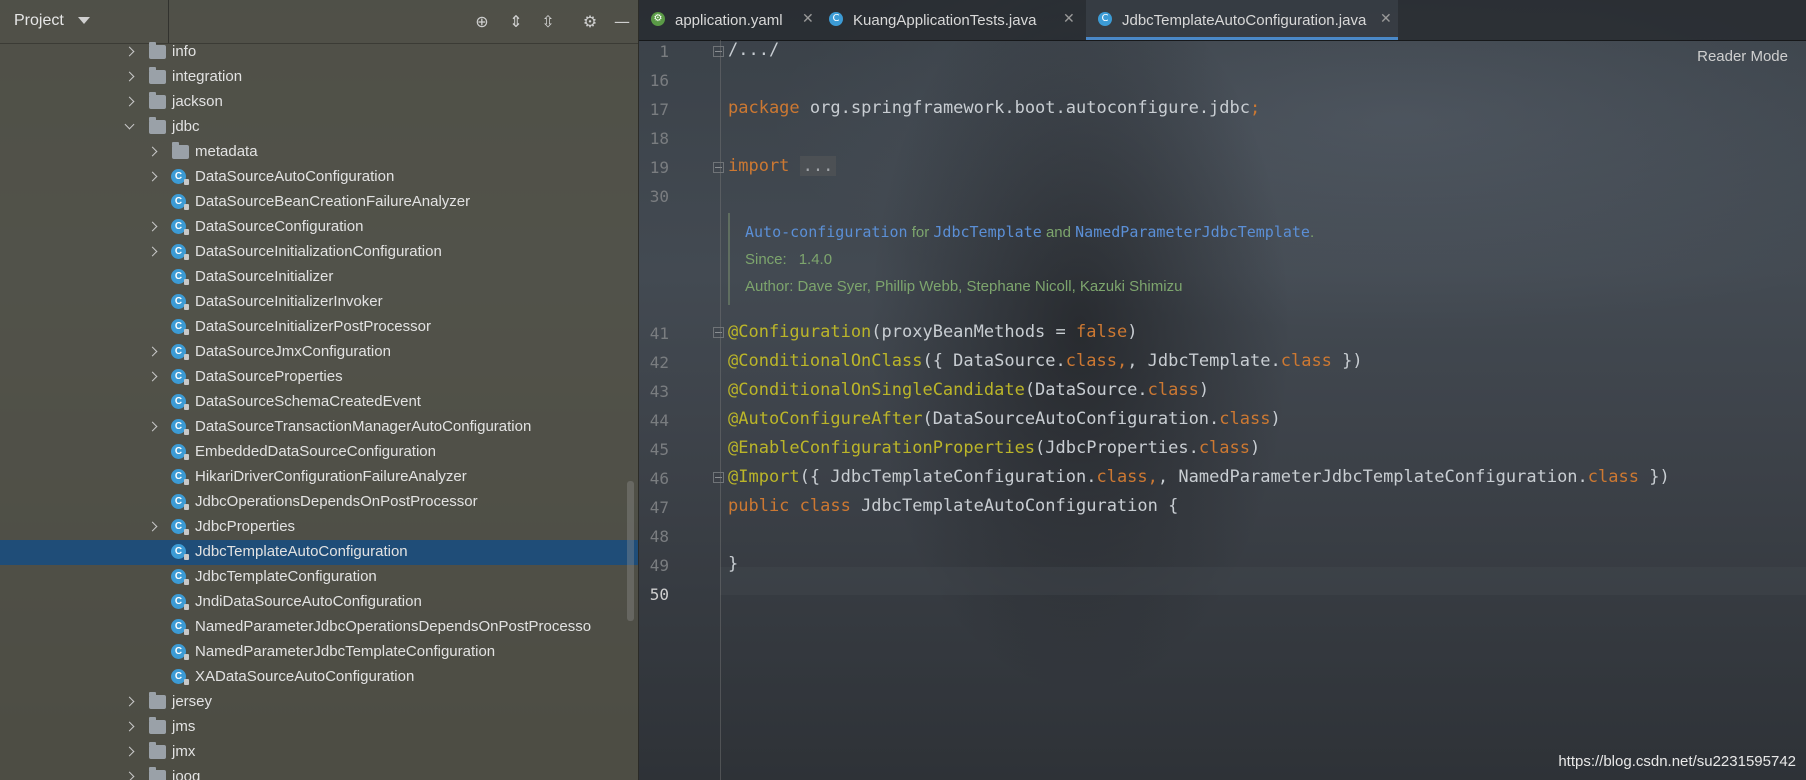 This screenshot has width=1806, height=780. I want to click on tree-class-item: C JndiDataSourceAutoConfiguration, so click(319, 602).